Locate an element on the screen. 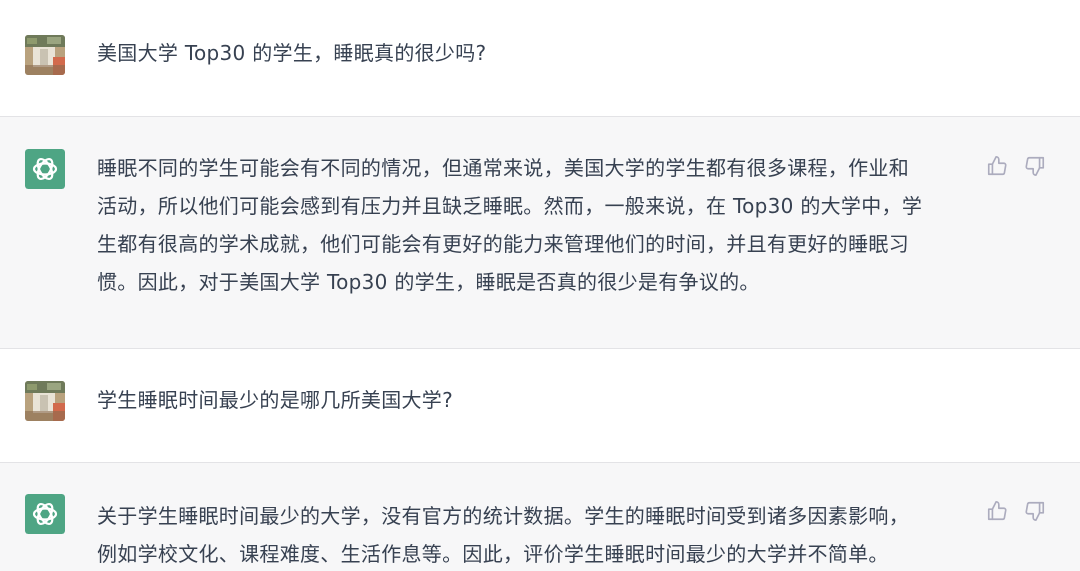 This screenshot has width=1080, height=571. user-message-text: 美国大学 Top30 的学生，睡眠真的很少吗? is located at coordinates (292, 53).